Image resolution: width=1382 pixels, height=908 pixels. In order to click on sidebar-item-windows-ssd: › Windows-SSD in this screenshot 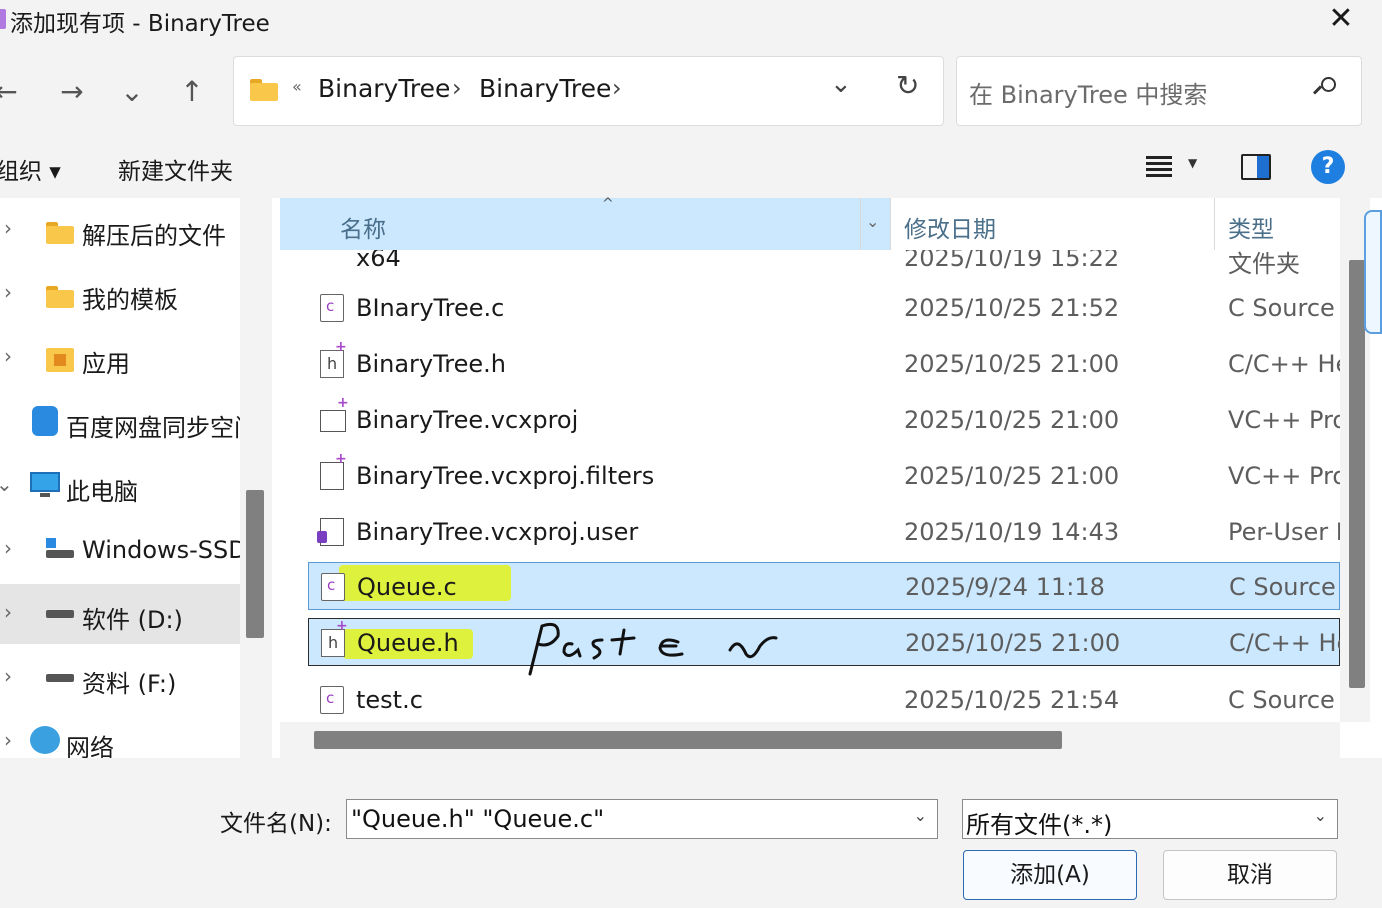, I will do `click(120, 550)`.